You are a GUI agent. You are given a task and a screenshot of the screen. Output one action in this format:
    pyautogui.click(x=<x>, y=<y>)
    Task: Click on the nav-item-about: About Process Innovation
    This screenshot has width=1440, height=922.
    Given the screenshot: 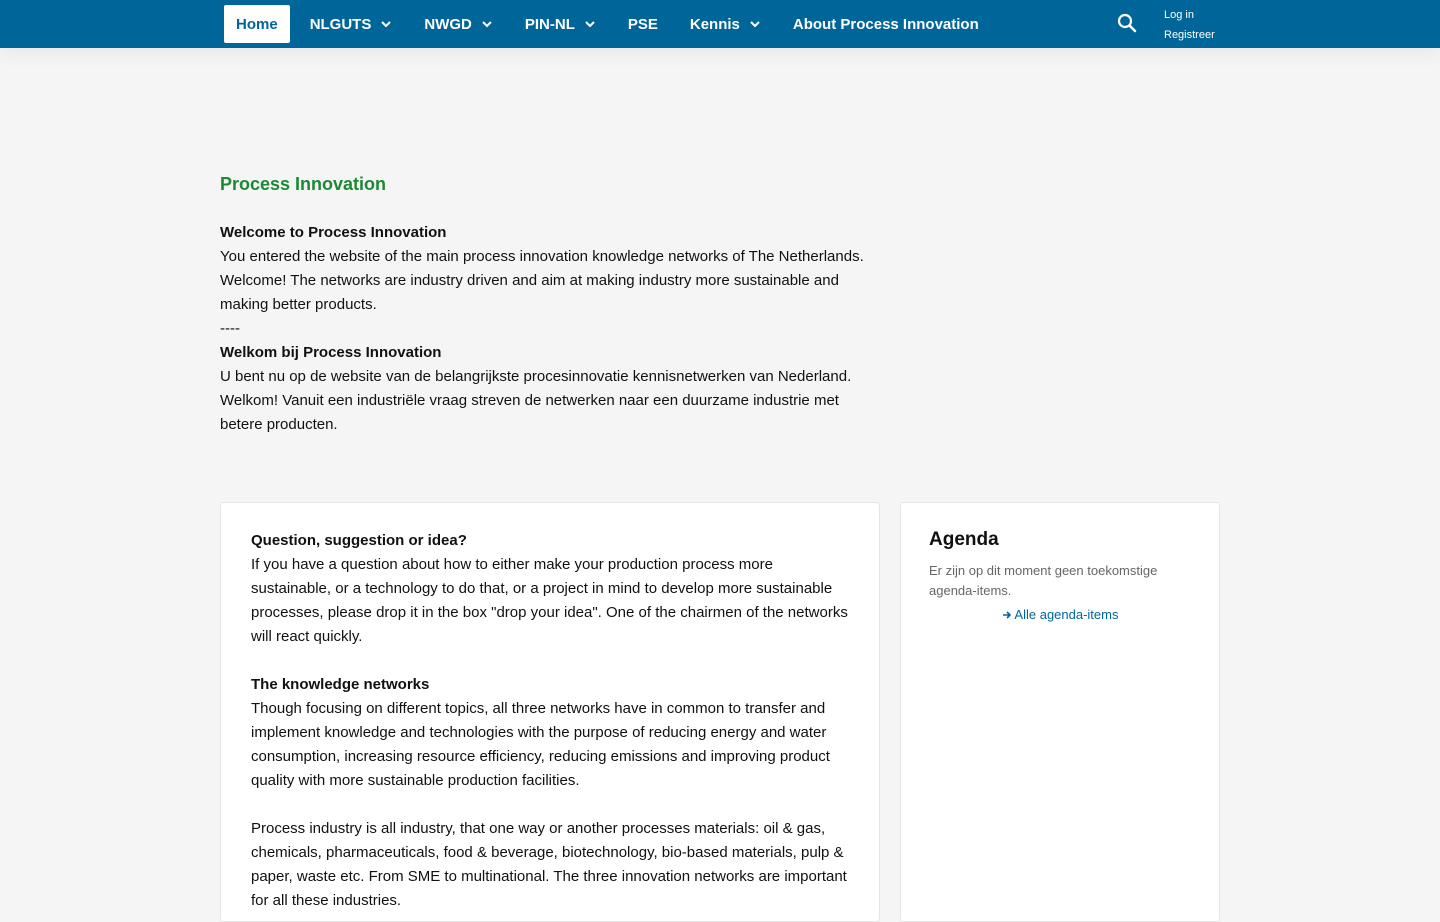 What is the action you would take?
    pyautogui.click(x=886, y=24)
    